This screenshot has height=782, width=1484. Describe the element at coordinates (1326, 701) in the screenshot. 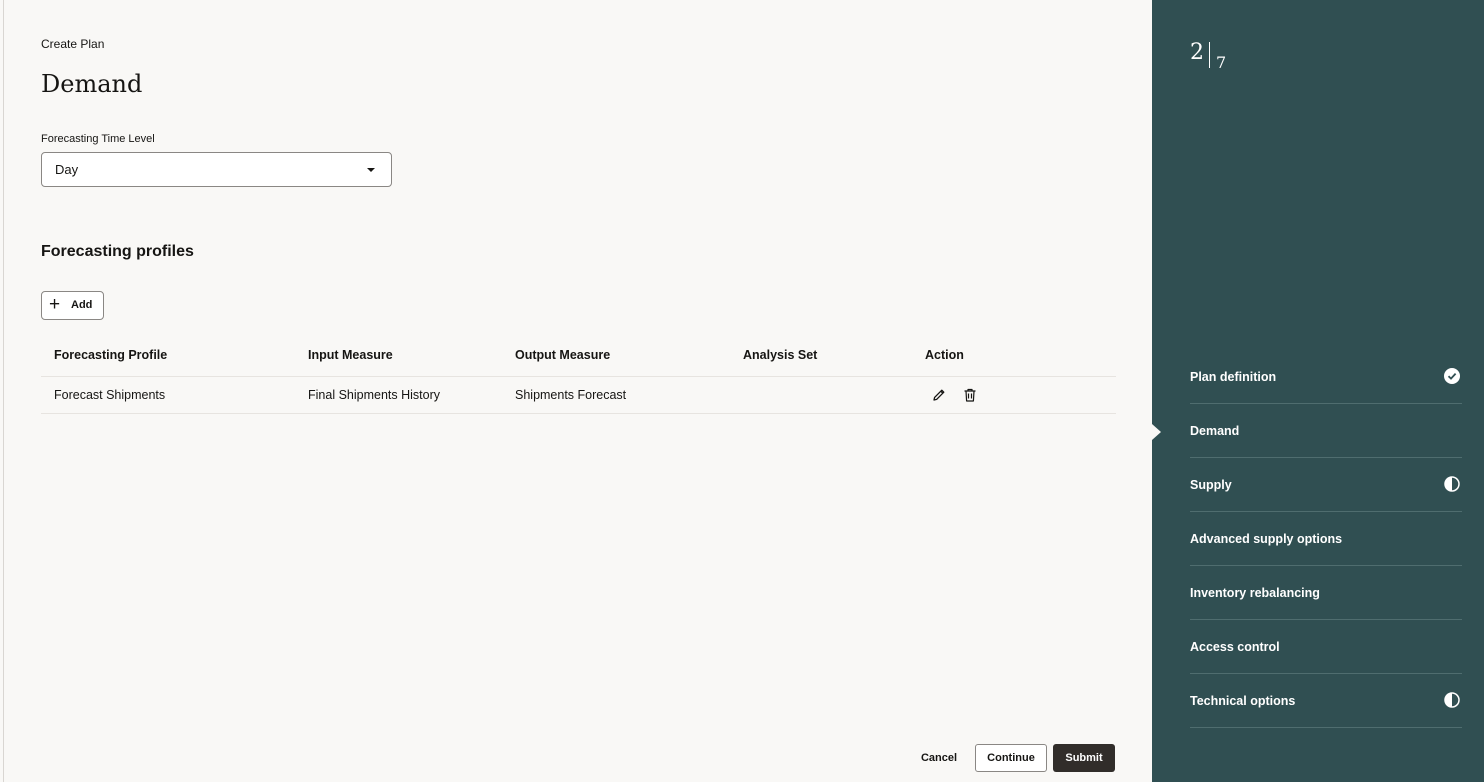

I see `step-technical-options: Technical options` at that location.